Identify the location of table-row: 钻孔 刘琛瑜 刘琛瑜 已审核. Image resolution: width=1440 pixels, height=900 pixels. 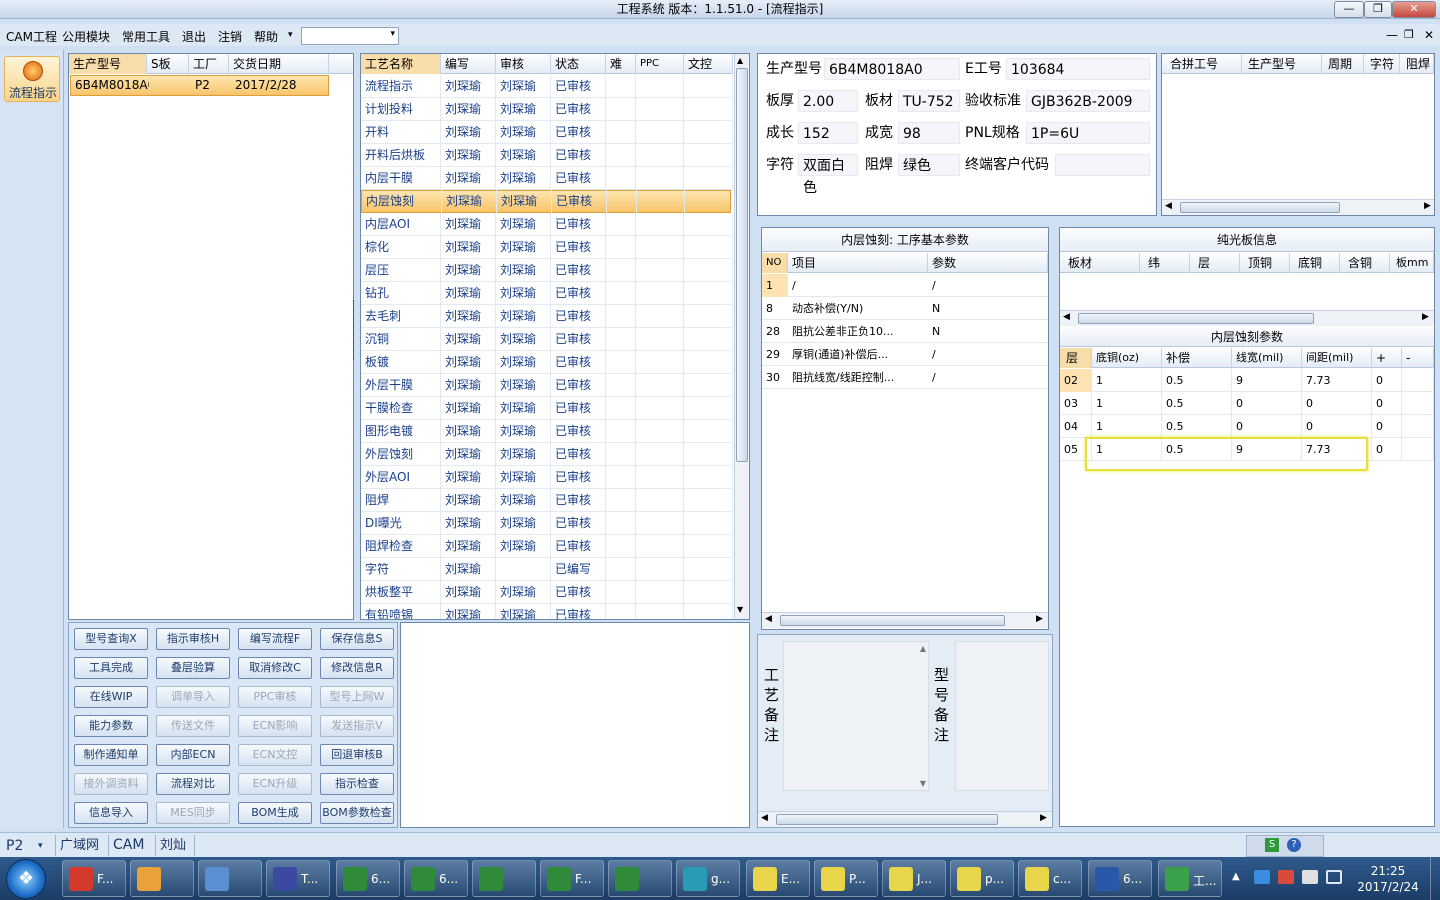
(547, 293).